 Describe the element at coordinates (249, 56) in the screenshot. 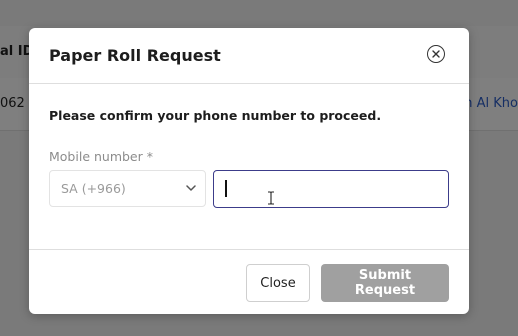

I see `dialog-header: Paper Roll Request` at that location.